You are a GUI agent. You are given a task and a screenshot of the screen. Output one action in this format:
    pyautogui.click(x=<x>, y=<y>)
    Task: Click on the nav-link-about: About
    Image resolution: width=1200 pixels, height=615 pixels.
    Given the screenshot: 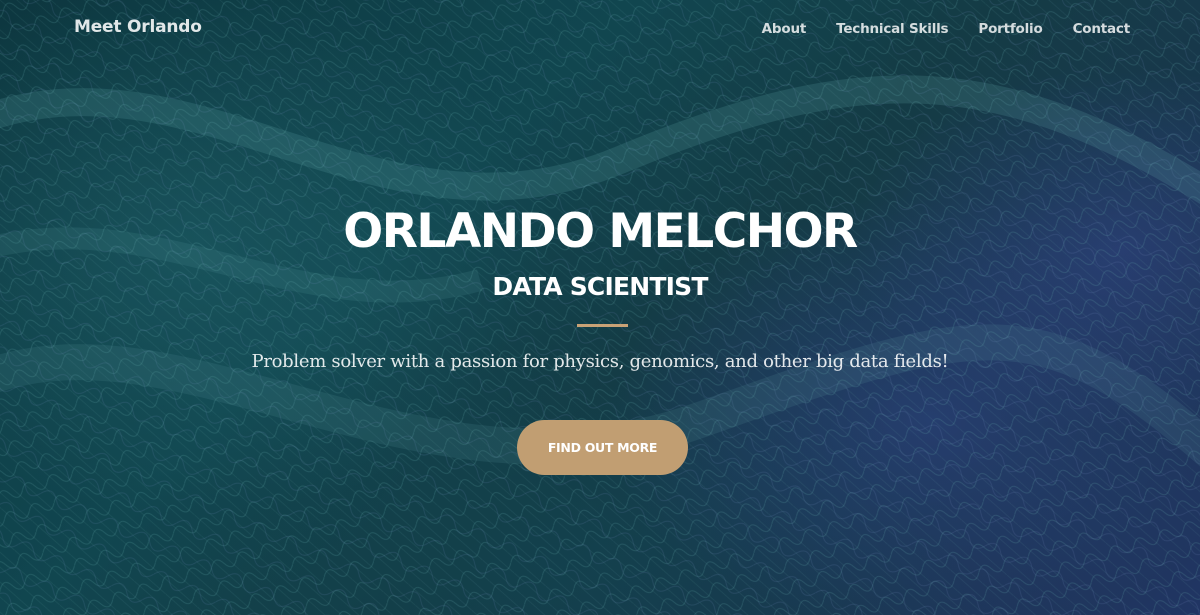 What is the action you would take?
    pyautogui.click(x=784, y=29)
    